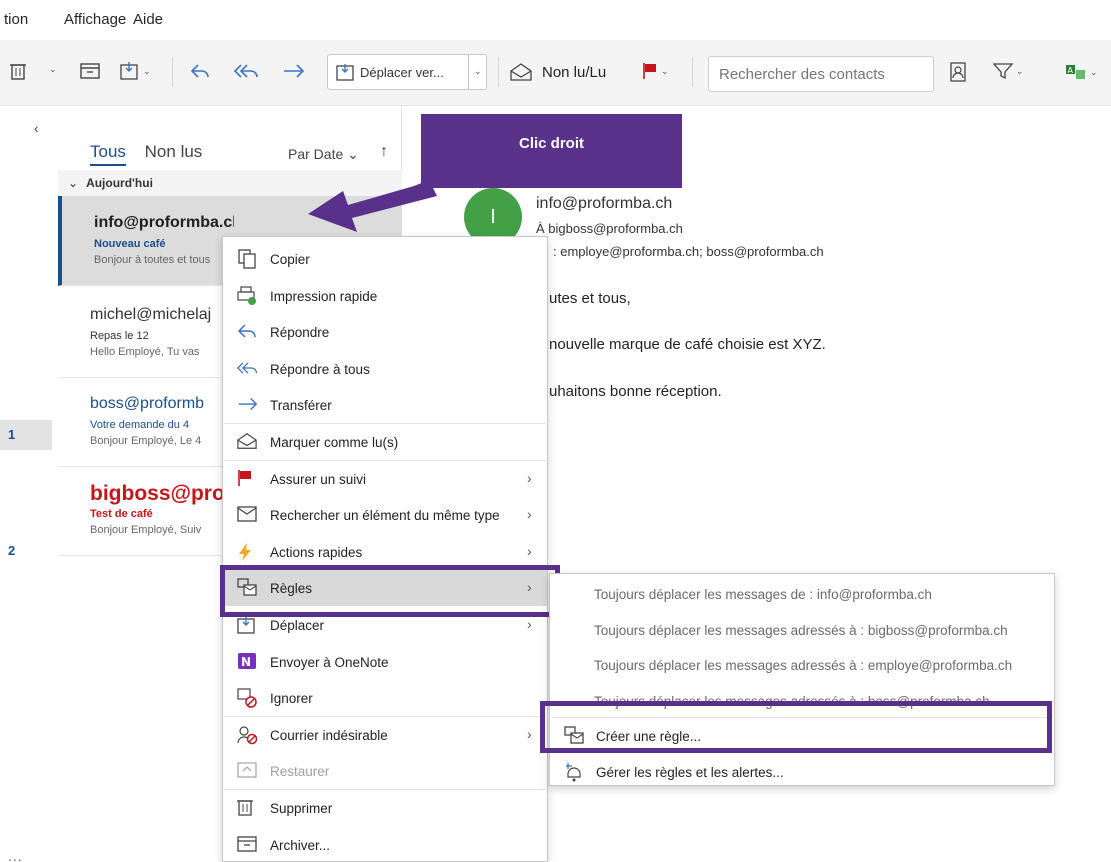 The height and width of the screenshot is (862, 1111). I want to click on address-book-icon, so click(958, 72).